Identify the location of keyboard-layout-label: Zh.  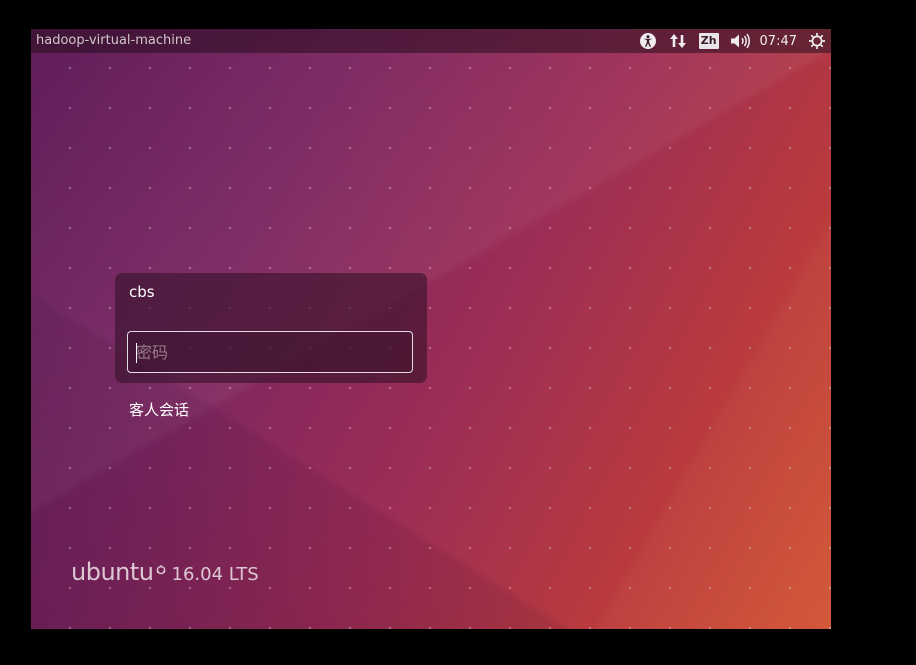
(708, 41).